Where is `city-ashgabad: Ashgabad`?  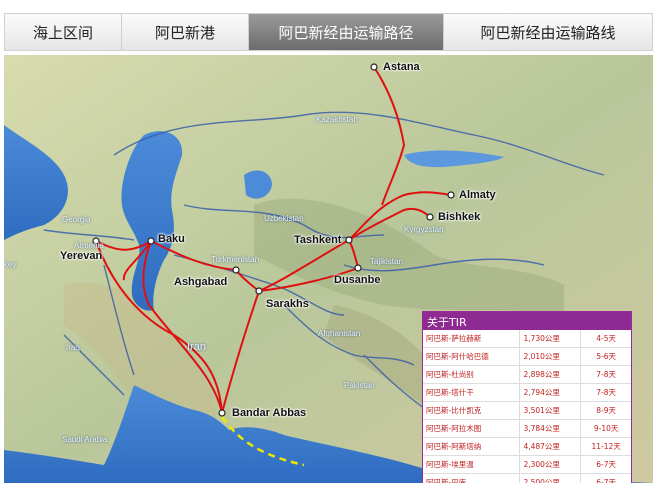 city-ashgabad: Ashgabad is located at coordinates (201, 282).